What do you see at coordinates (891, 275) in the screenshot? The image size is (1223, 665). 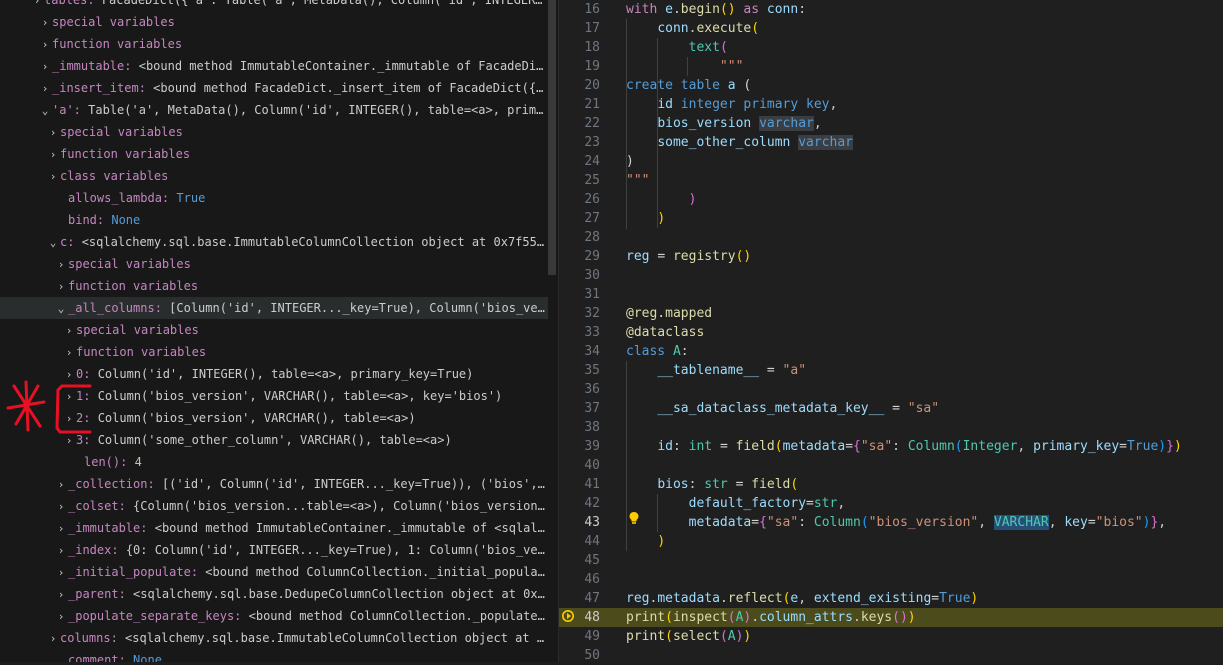 I see `code-line: 30` at bounding box center [891, 275].